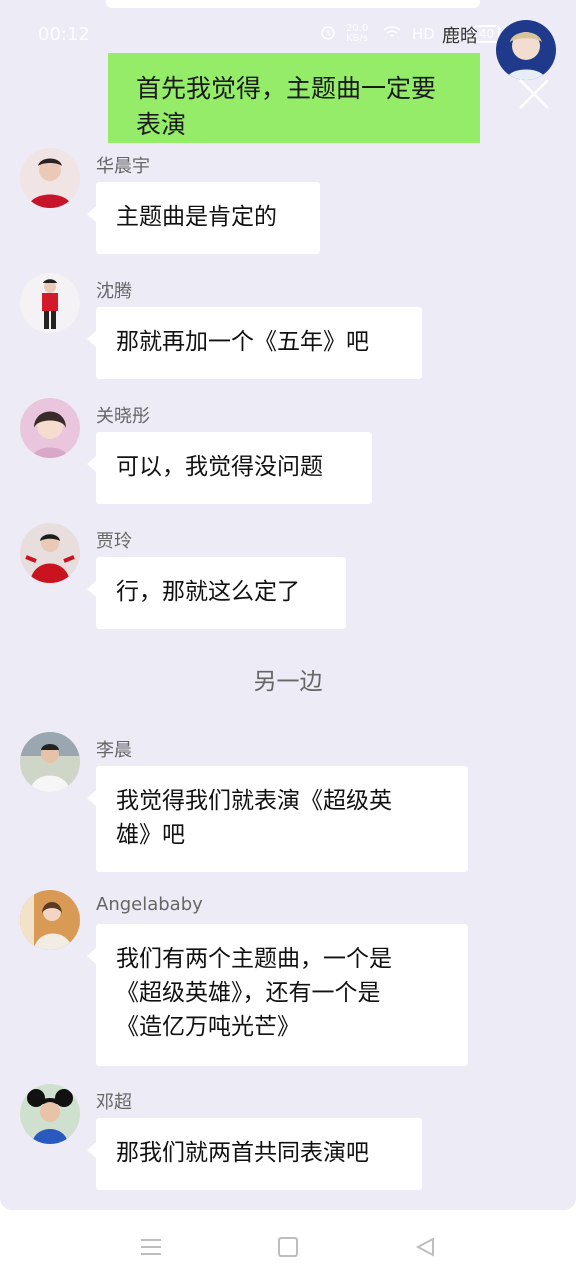 The height and width of the screenshot is (1280, 576). Describe the element at coordinates (242, 1153) in the screenshot. I see `message-line: 那我们就两首共同表演吧` at that location.